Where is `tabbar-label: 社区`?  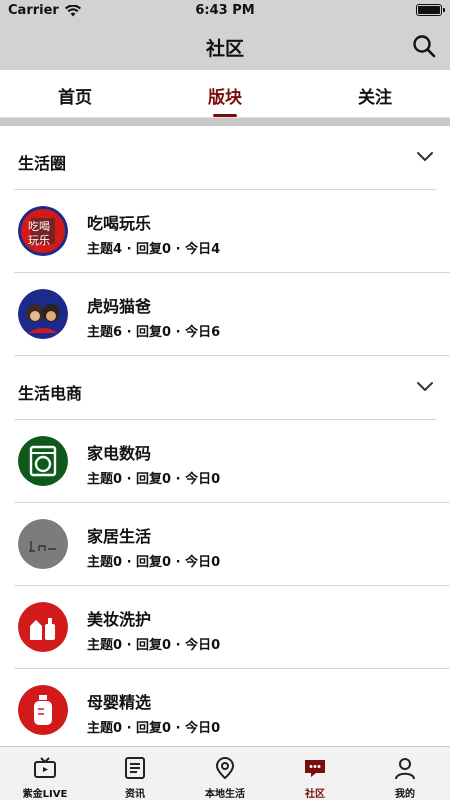 tabbar-label: 社区 is located at coordinates (315, 794).